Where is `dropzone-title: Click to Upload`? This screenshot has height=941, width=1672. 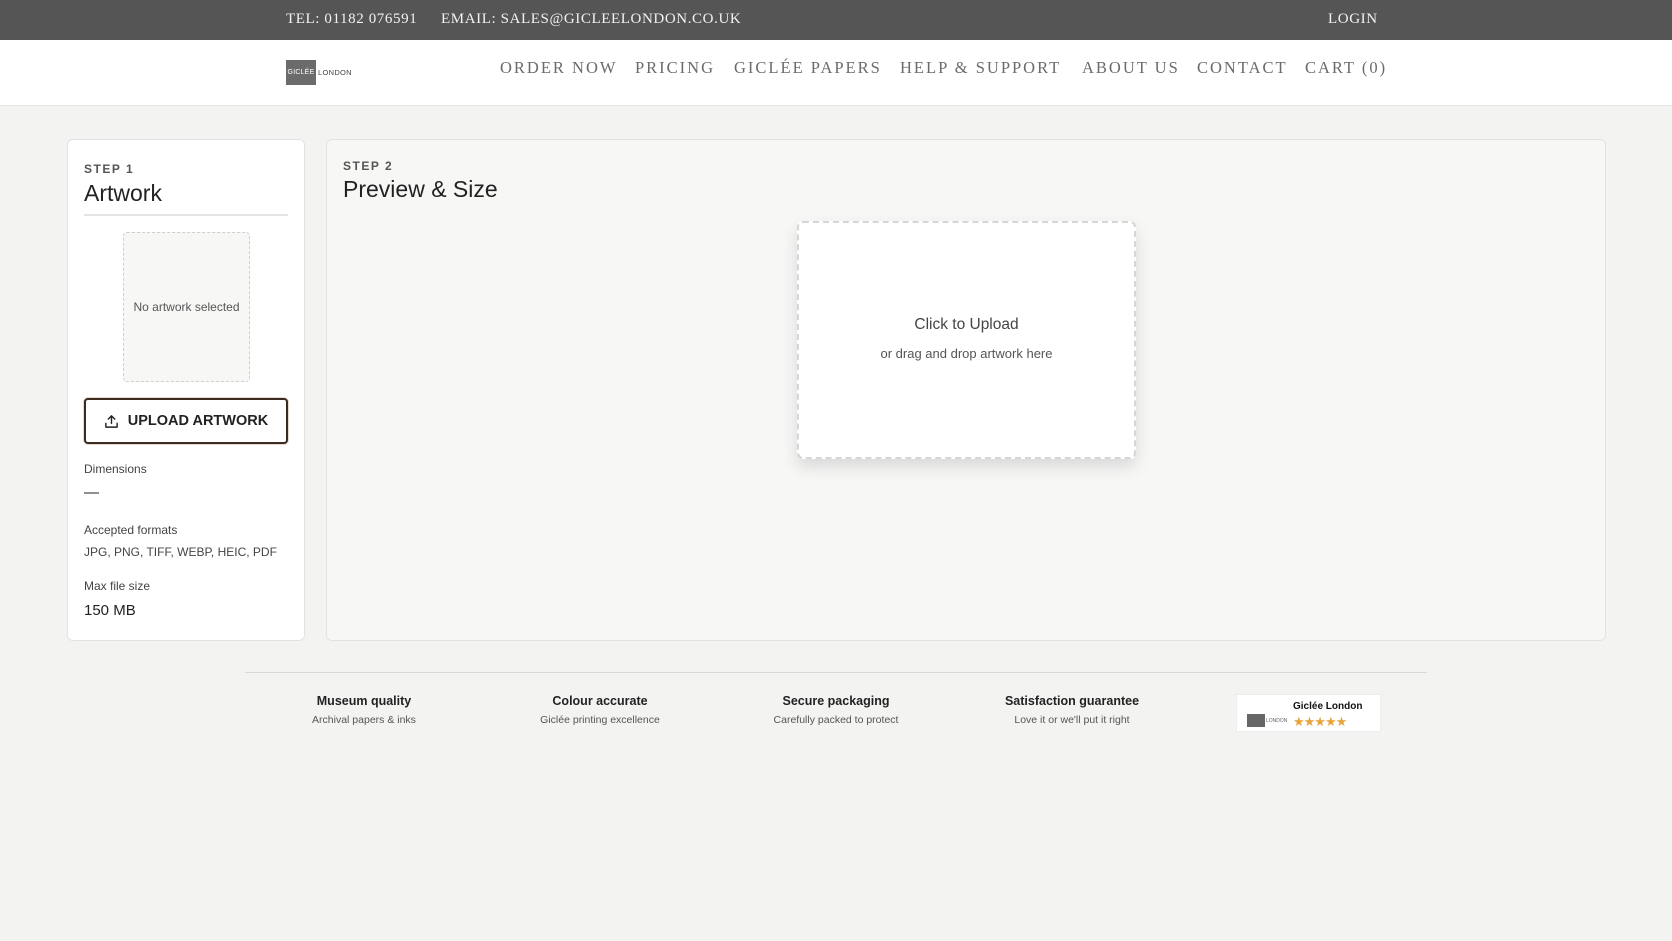 dropzone-title: Click to Upload is located at coordinates (966, 324).